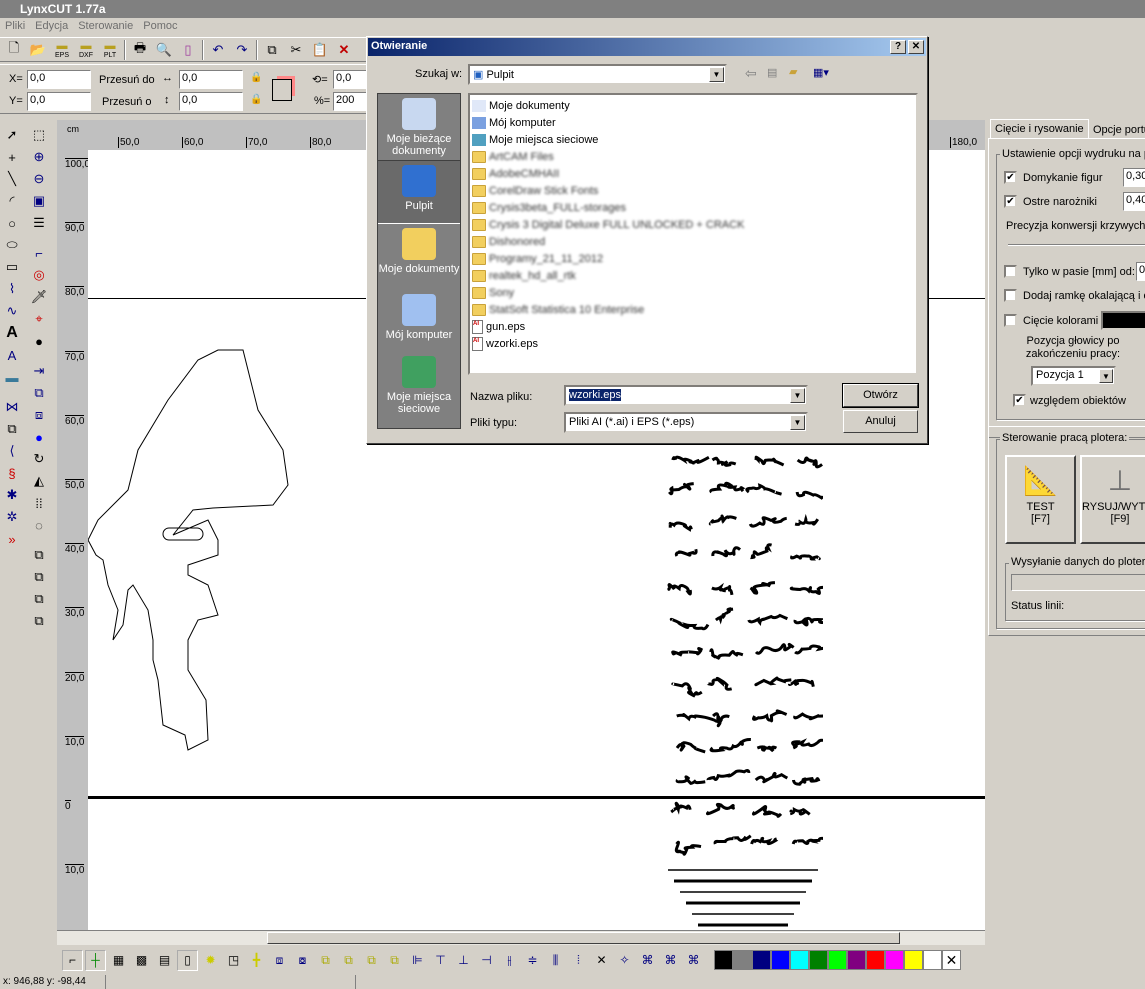 This screenshot has height=989, width=1145. What do you see at coordinates (210, 960) in the screenshot?
I see `snap-grid-icon: ✹` at bounding box center [210, 960].